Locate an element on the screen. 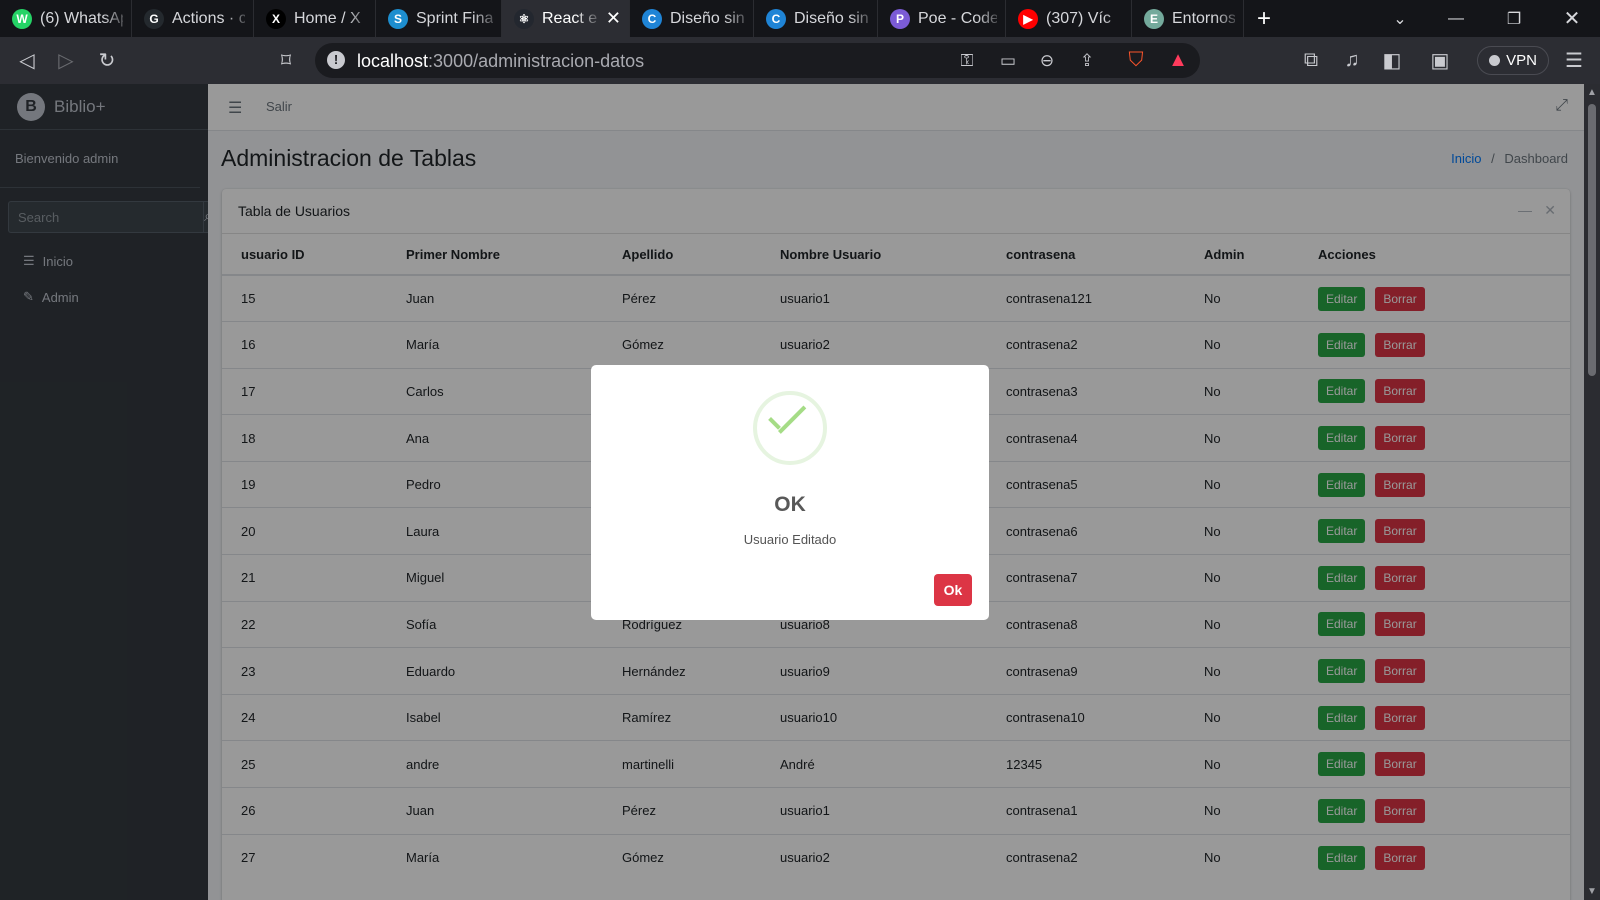  tab-list-chevron-icon: ⌄ is located at coordinates (1400, 18).